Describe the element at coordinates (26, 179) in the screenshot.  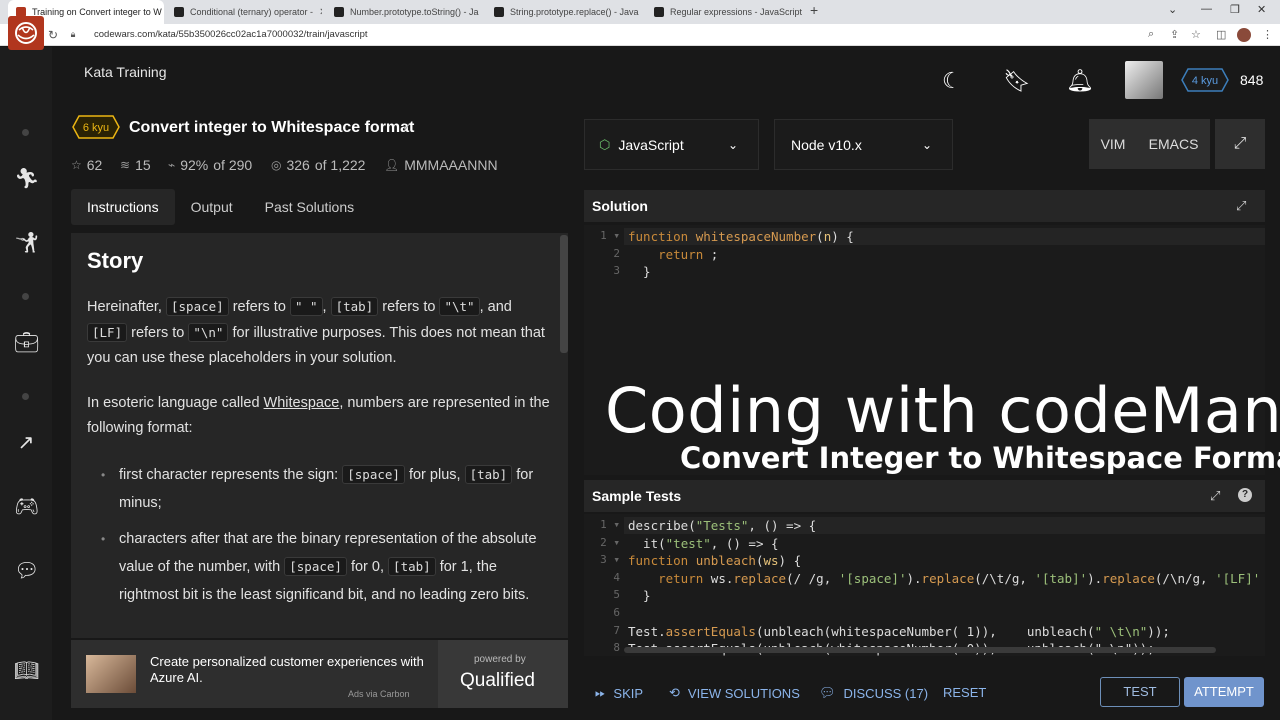
I see `training-icon: 🏃︎` at that location.